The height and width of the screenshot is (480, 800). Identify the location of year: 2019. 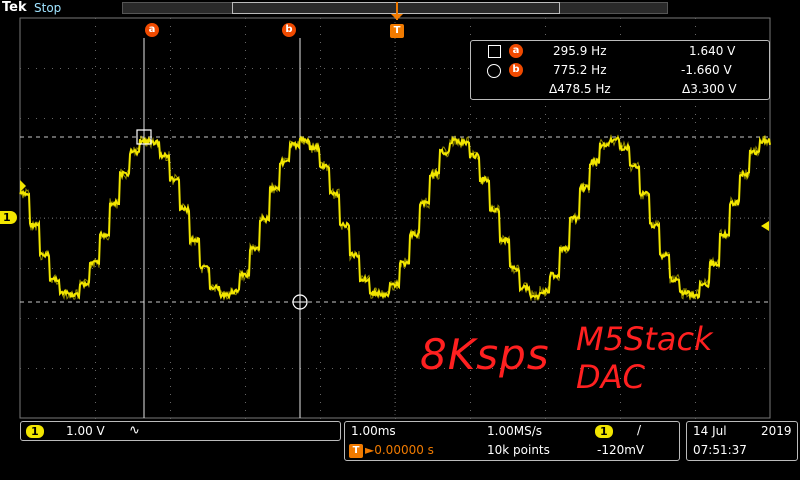
(776, 431).